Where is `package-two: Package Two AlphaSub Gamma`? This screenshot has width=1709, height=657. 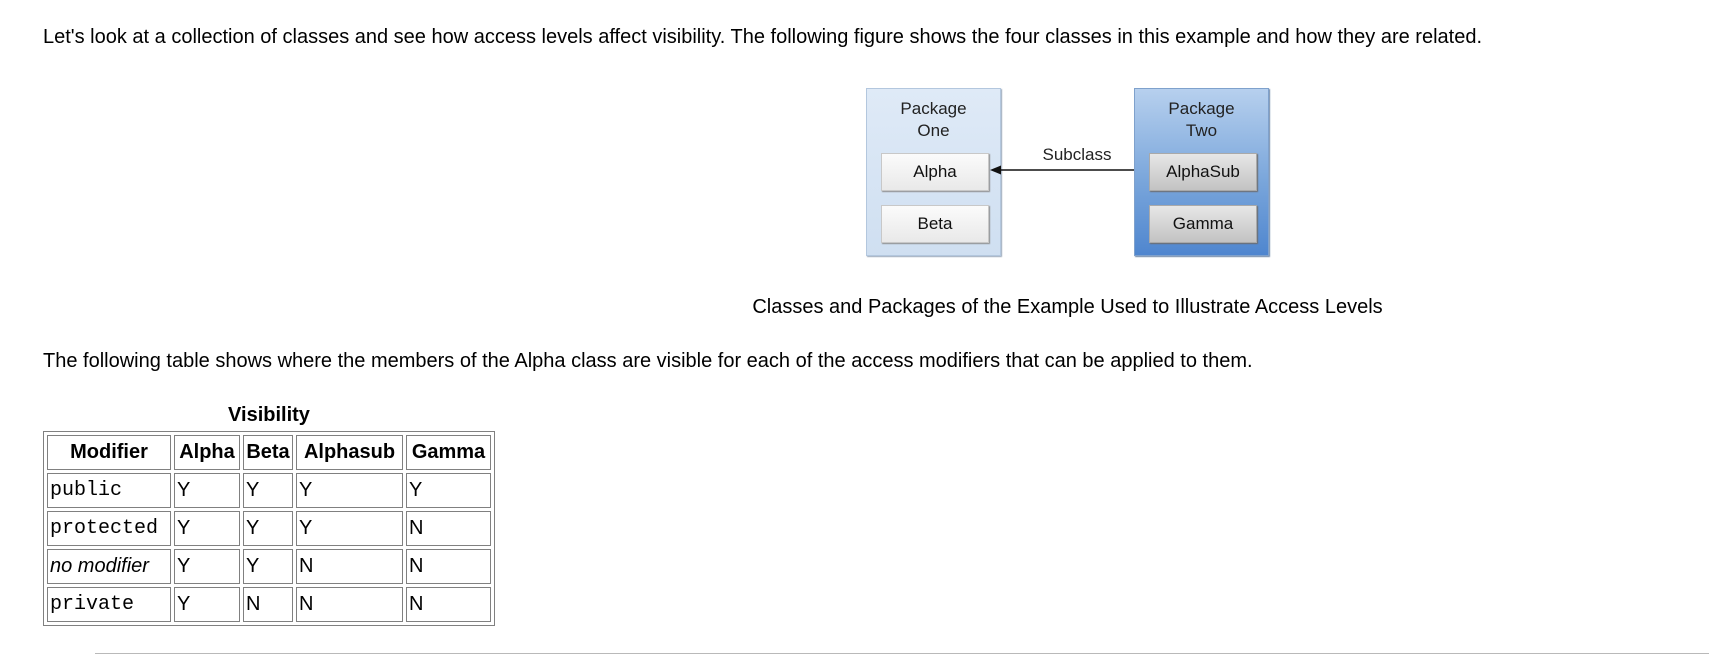 package-two: Package Two AlphaSub Gamma is located at coordinates (1201, 172).